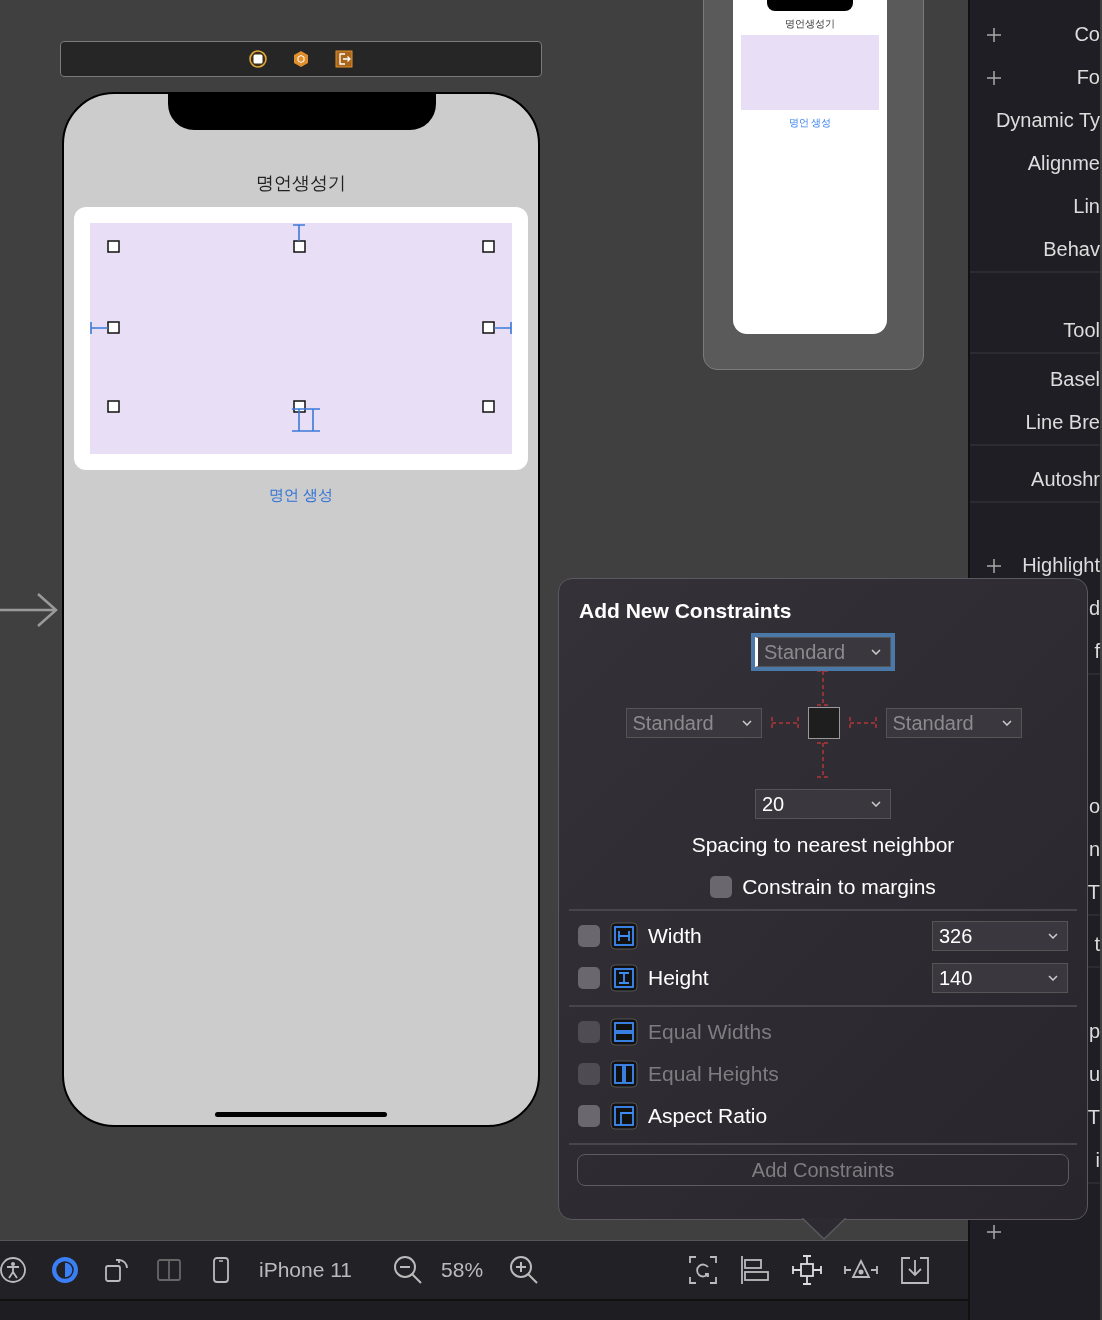 Image resolution: width=1102 pixels, height=1320 pixels. What do you see at coordinates (1094, 849) in the screenshot?
I see `inspector-label: n` at bounding box center [1094, 849].